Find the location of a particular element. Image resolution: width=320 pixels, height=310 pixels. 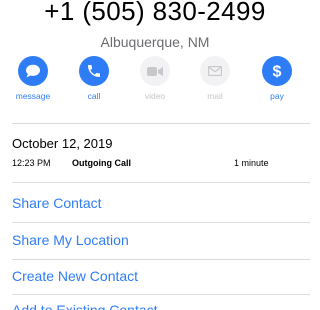

video-button: video is located at coordinates (155, 78).